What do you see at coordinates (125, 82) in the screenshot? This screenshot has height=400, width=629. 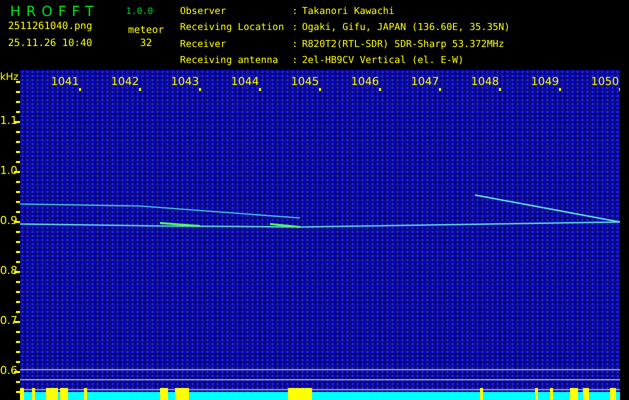 I see `x-axis-label: 1042` at bounding box center [125, 82].